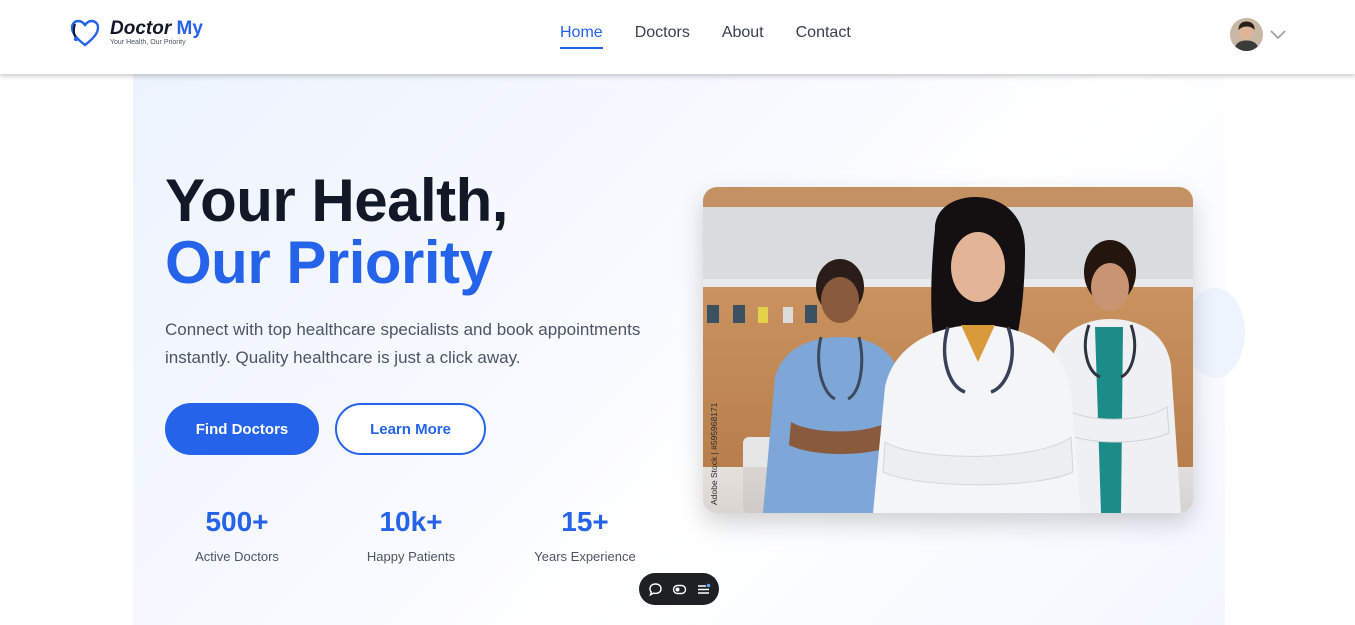 The height and width of the screenshot is (625, 1355). Describe the element at coordinates (703, 589) in the screenshot. I see `menu-list-icon` at that location.